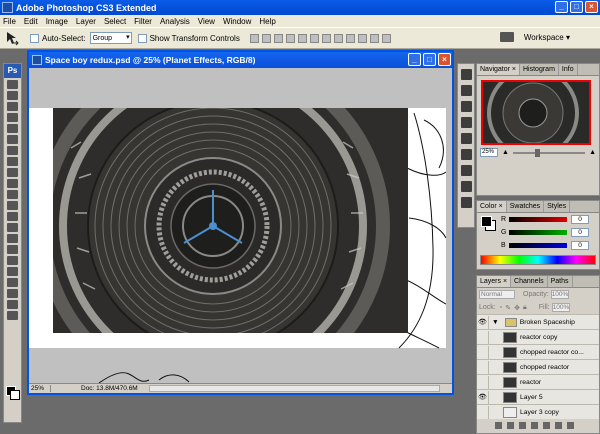  I want to click on menu-analysis: Analysis, so click(175, 21).